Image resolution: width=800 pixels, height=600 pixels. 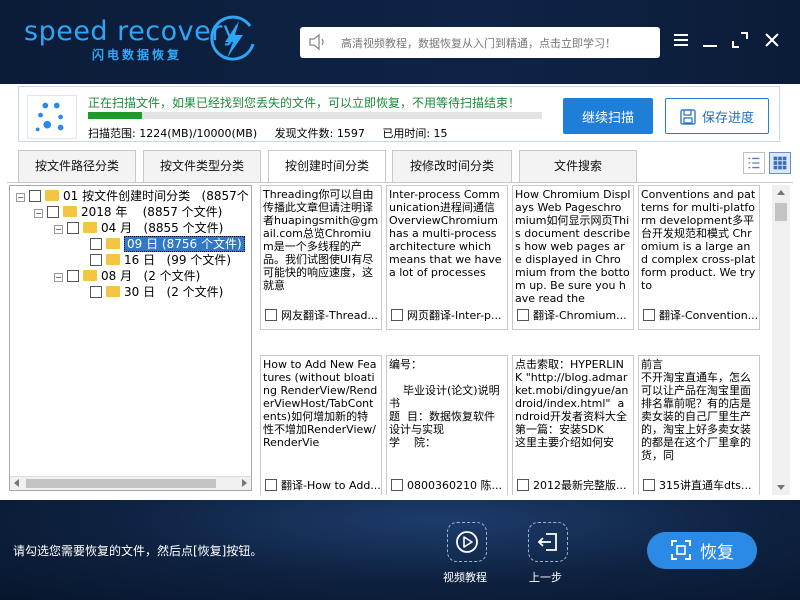 I want to click on category-tabs: 按文件路径分类 按文件类型分类 按创建时间分类 按修改时间分类 文件搜索, so click(x=328, y=166).